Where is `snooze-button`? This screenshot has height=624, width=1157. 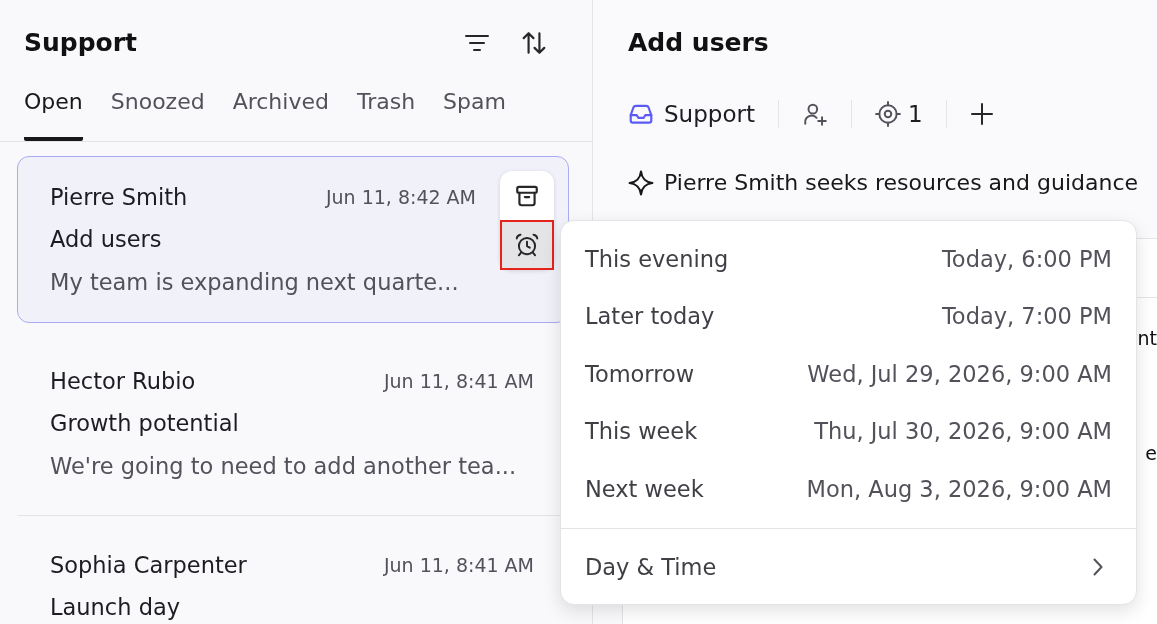
snooze-button is located at coordinates (527, 245).